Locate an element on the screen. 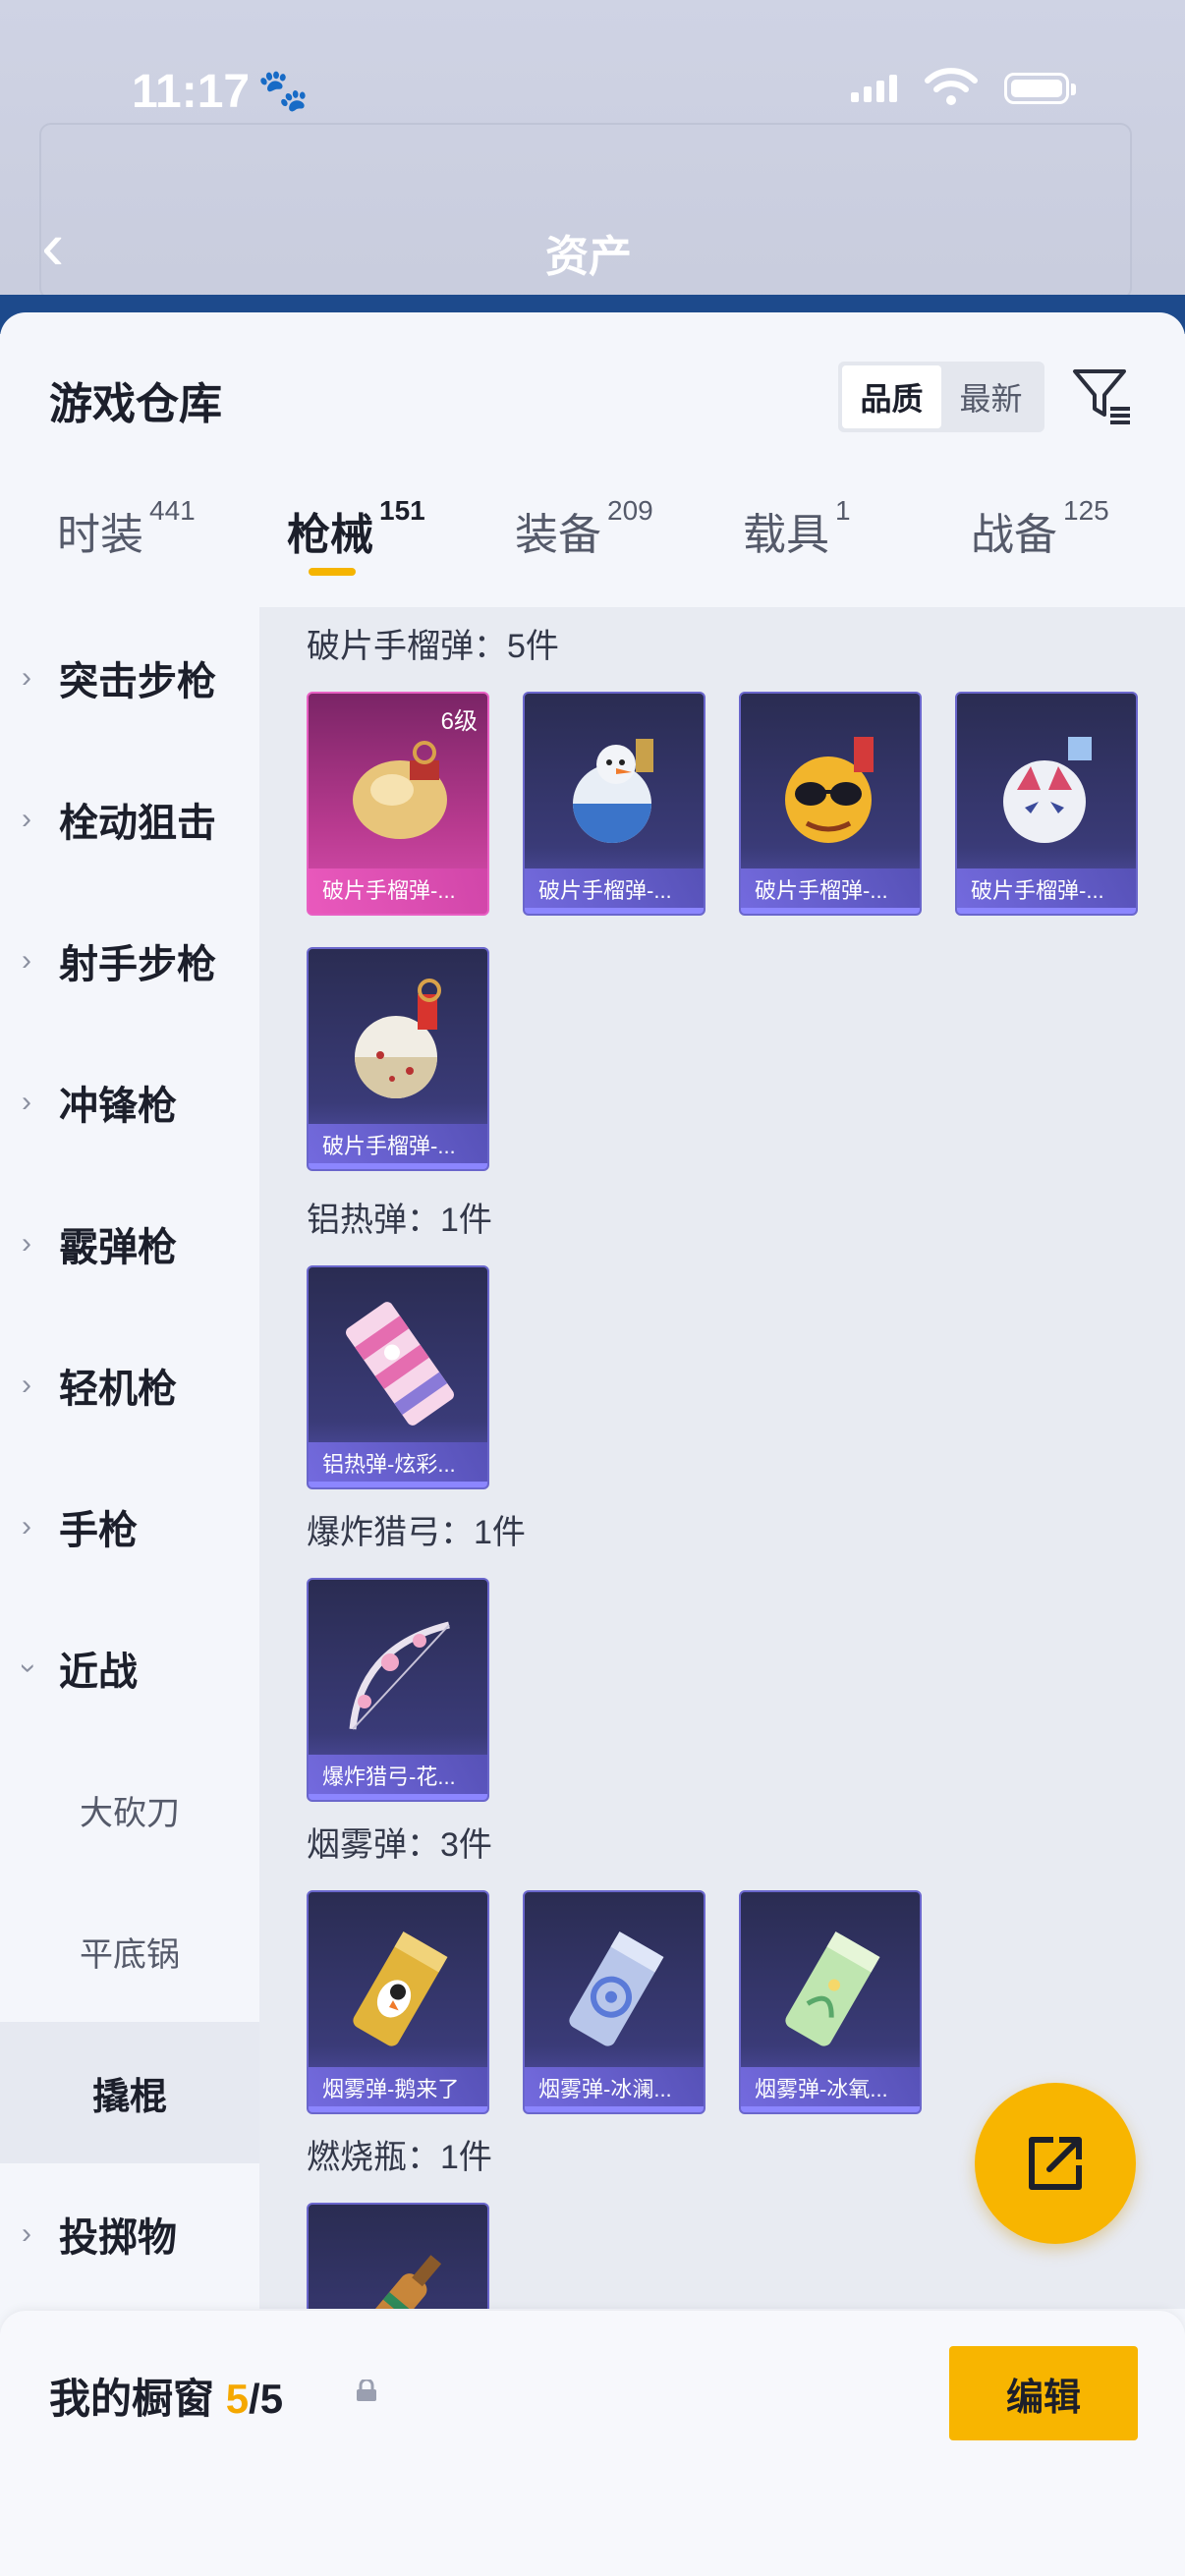 The height and width of the screenshot is (2576, 1185). nav-label: 射手步枪 is located at coordinates (137, 964).